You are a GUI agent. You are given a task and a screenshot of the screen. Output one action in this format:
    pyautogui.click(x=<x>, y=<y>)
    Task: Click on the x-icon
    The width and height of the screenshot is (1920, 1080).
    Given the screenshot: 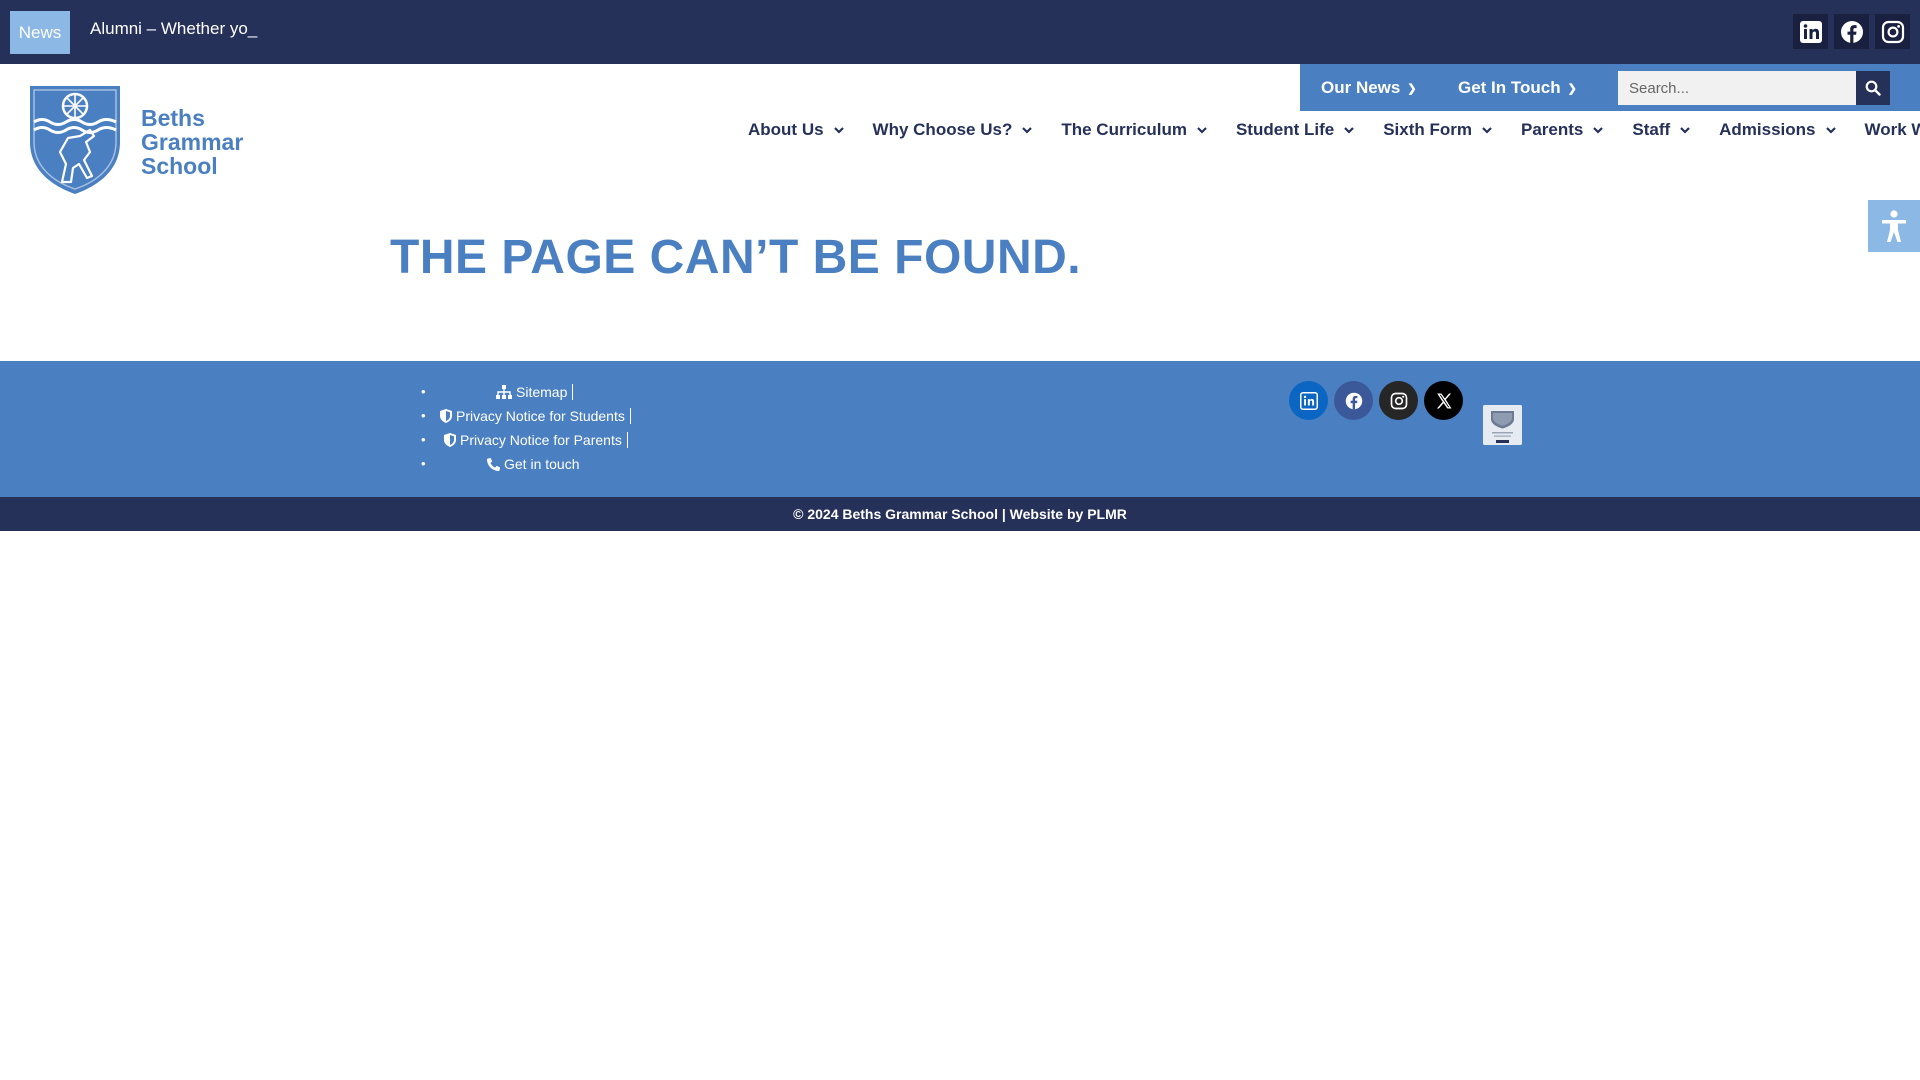 What is the action you would take?
    pyautogui.click(x=1443, y=400)
    